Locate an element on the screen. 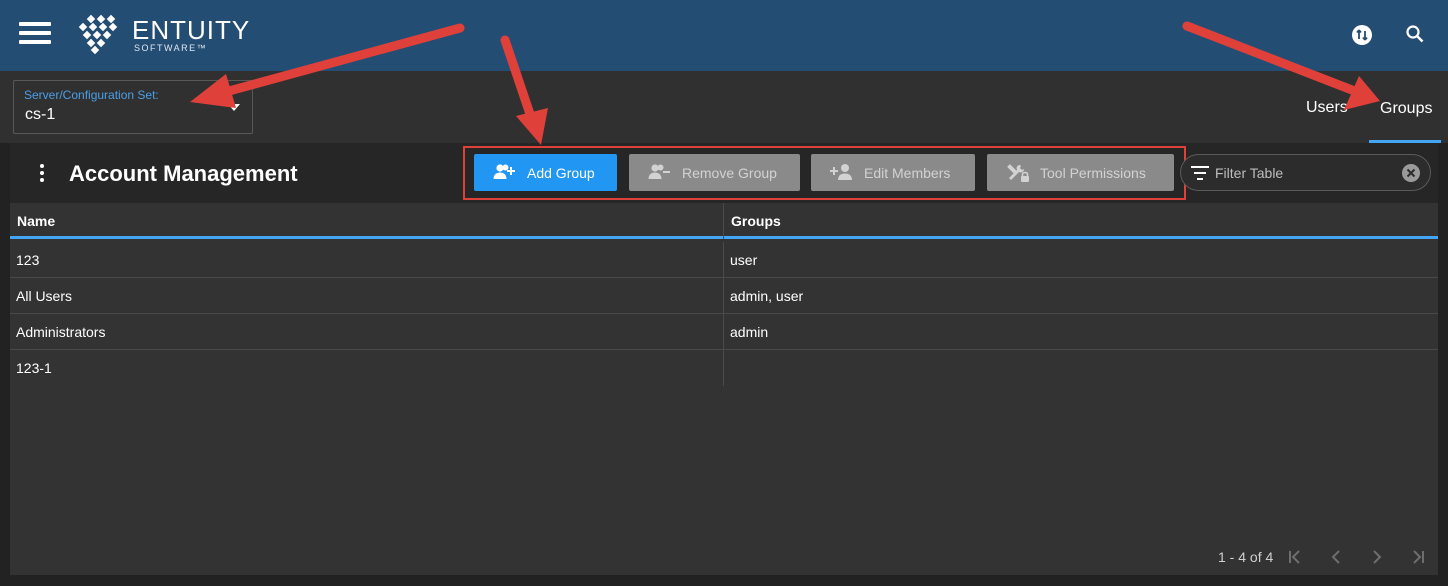 This screenshot has width=1448, height=586. cell-name: 123-1 is located at coordinates (34, 368).